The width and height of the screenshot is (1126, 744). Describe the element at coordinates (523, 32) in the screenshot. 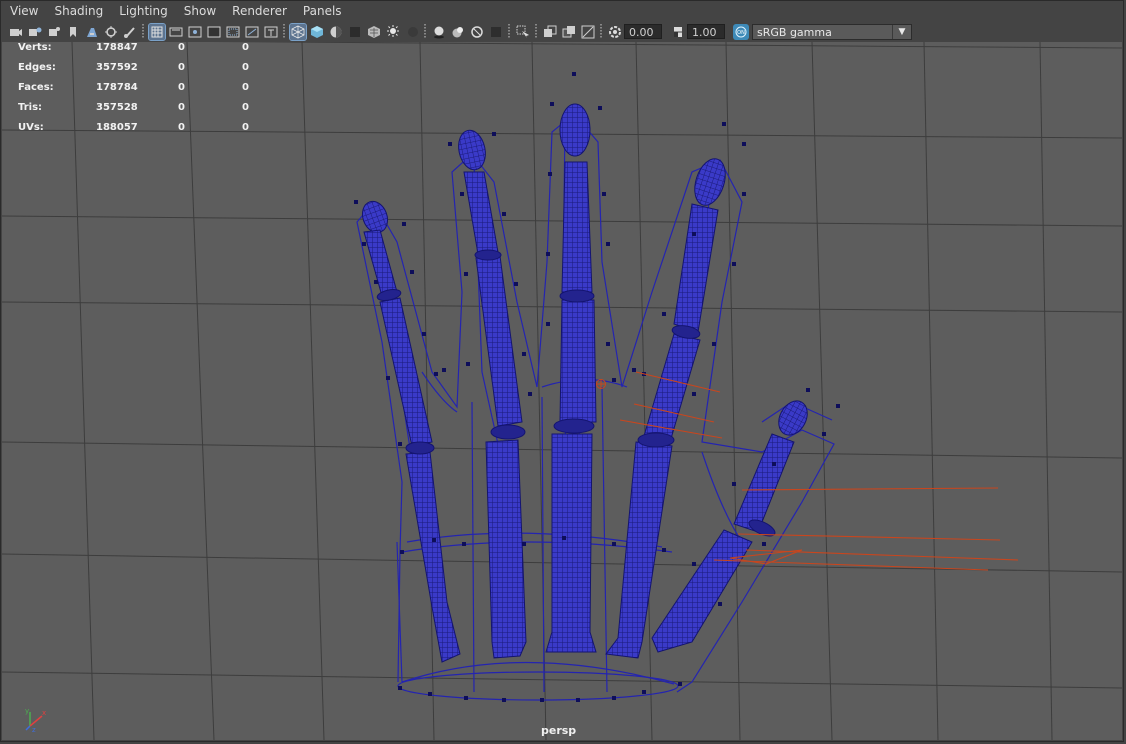

I see `xray-icon` at that location.